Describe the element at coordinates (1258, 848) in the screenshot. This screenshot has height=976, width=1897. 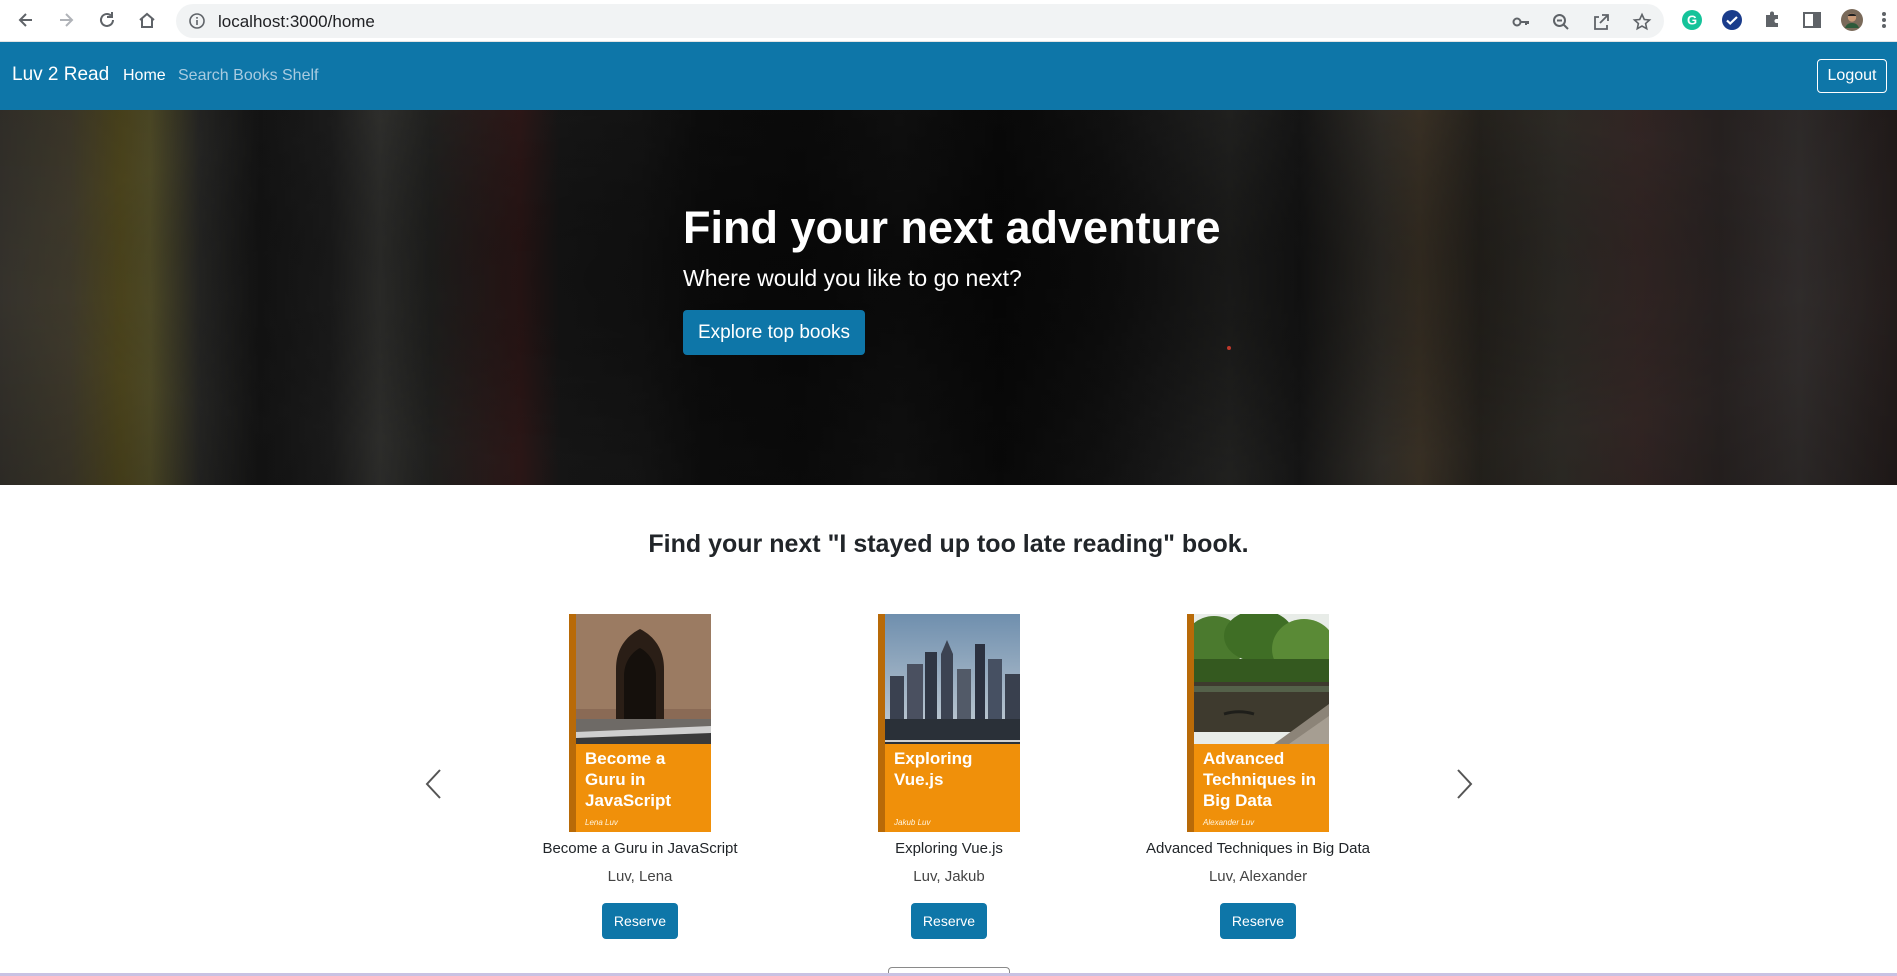
I see `book-title: Advanced Techniques in Big Data` at that location.